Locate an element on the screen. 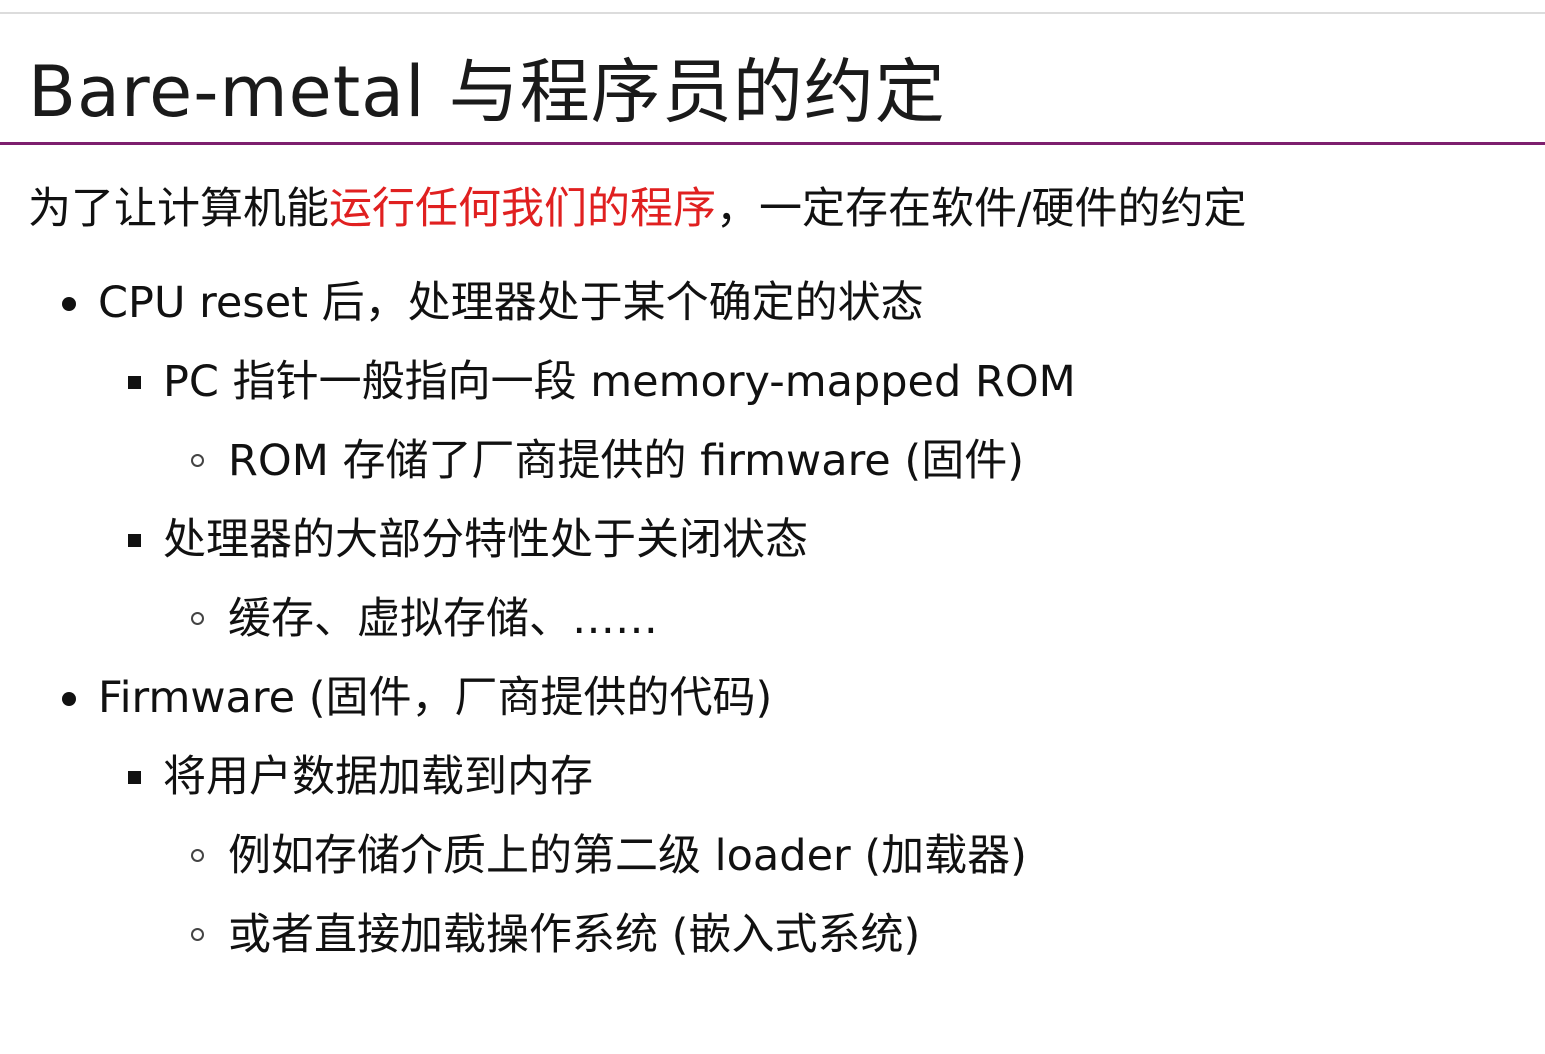 This screenshot has height=1054, width=1545. bullet-text: 将用户数据加载到内存 is located at coordinates (378, 777).